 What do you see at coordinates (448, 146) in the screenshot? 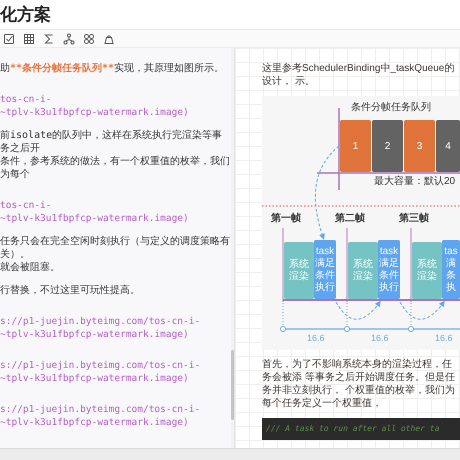
I see `queue-item: 4` at bounding box center [448, 146].